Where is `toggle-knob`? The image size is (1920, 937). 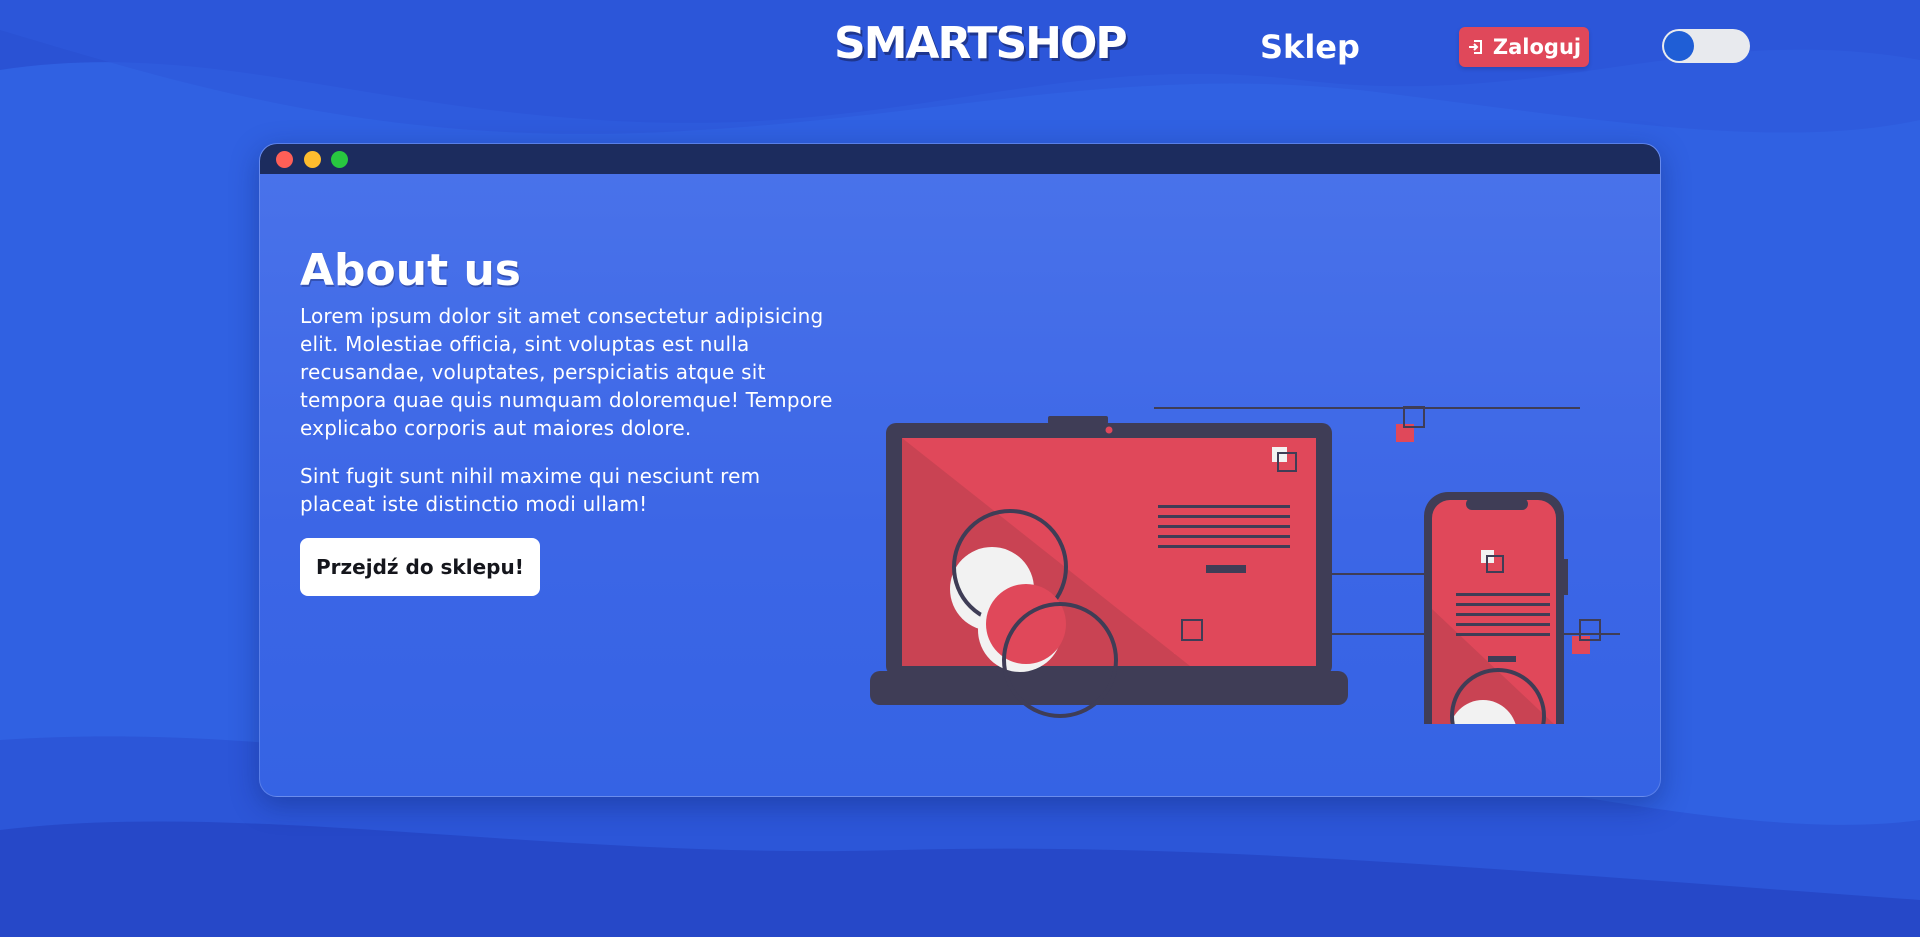
toggle-knob is located at coordinates (1679, 46).